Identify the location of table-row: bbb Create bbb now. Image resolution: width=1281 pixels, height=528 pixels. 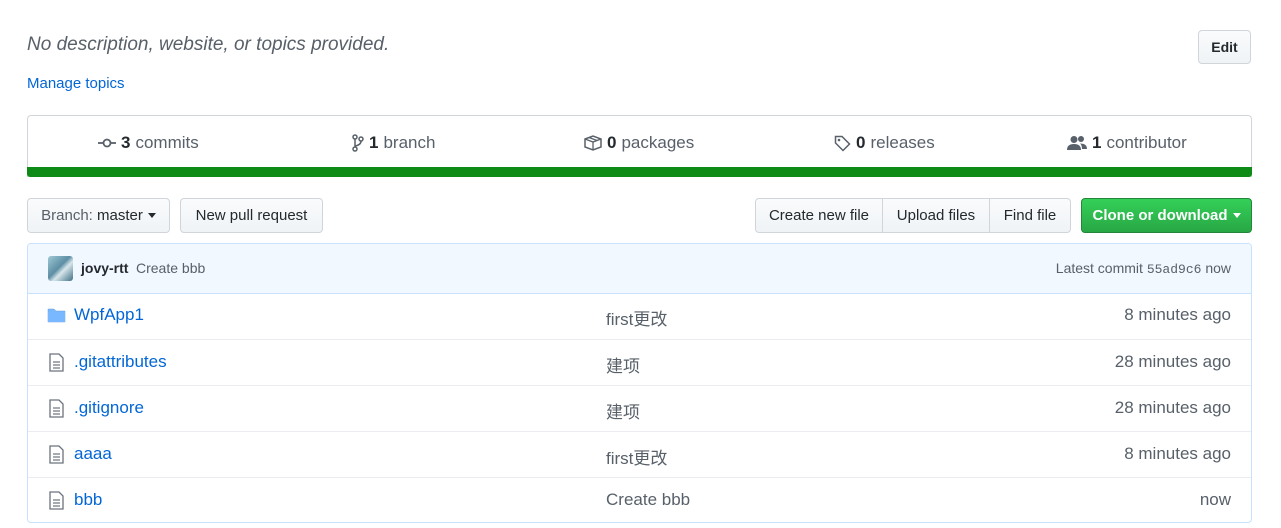
(639, 499).